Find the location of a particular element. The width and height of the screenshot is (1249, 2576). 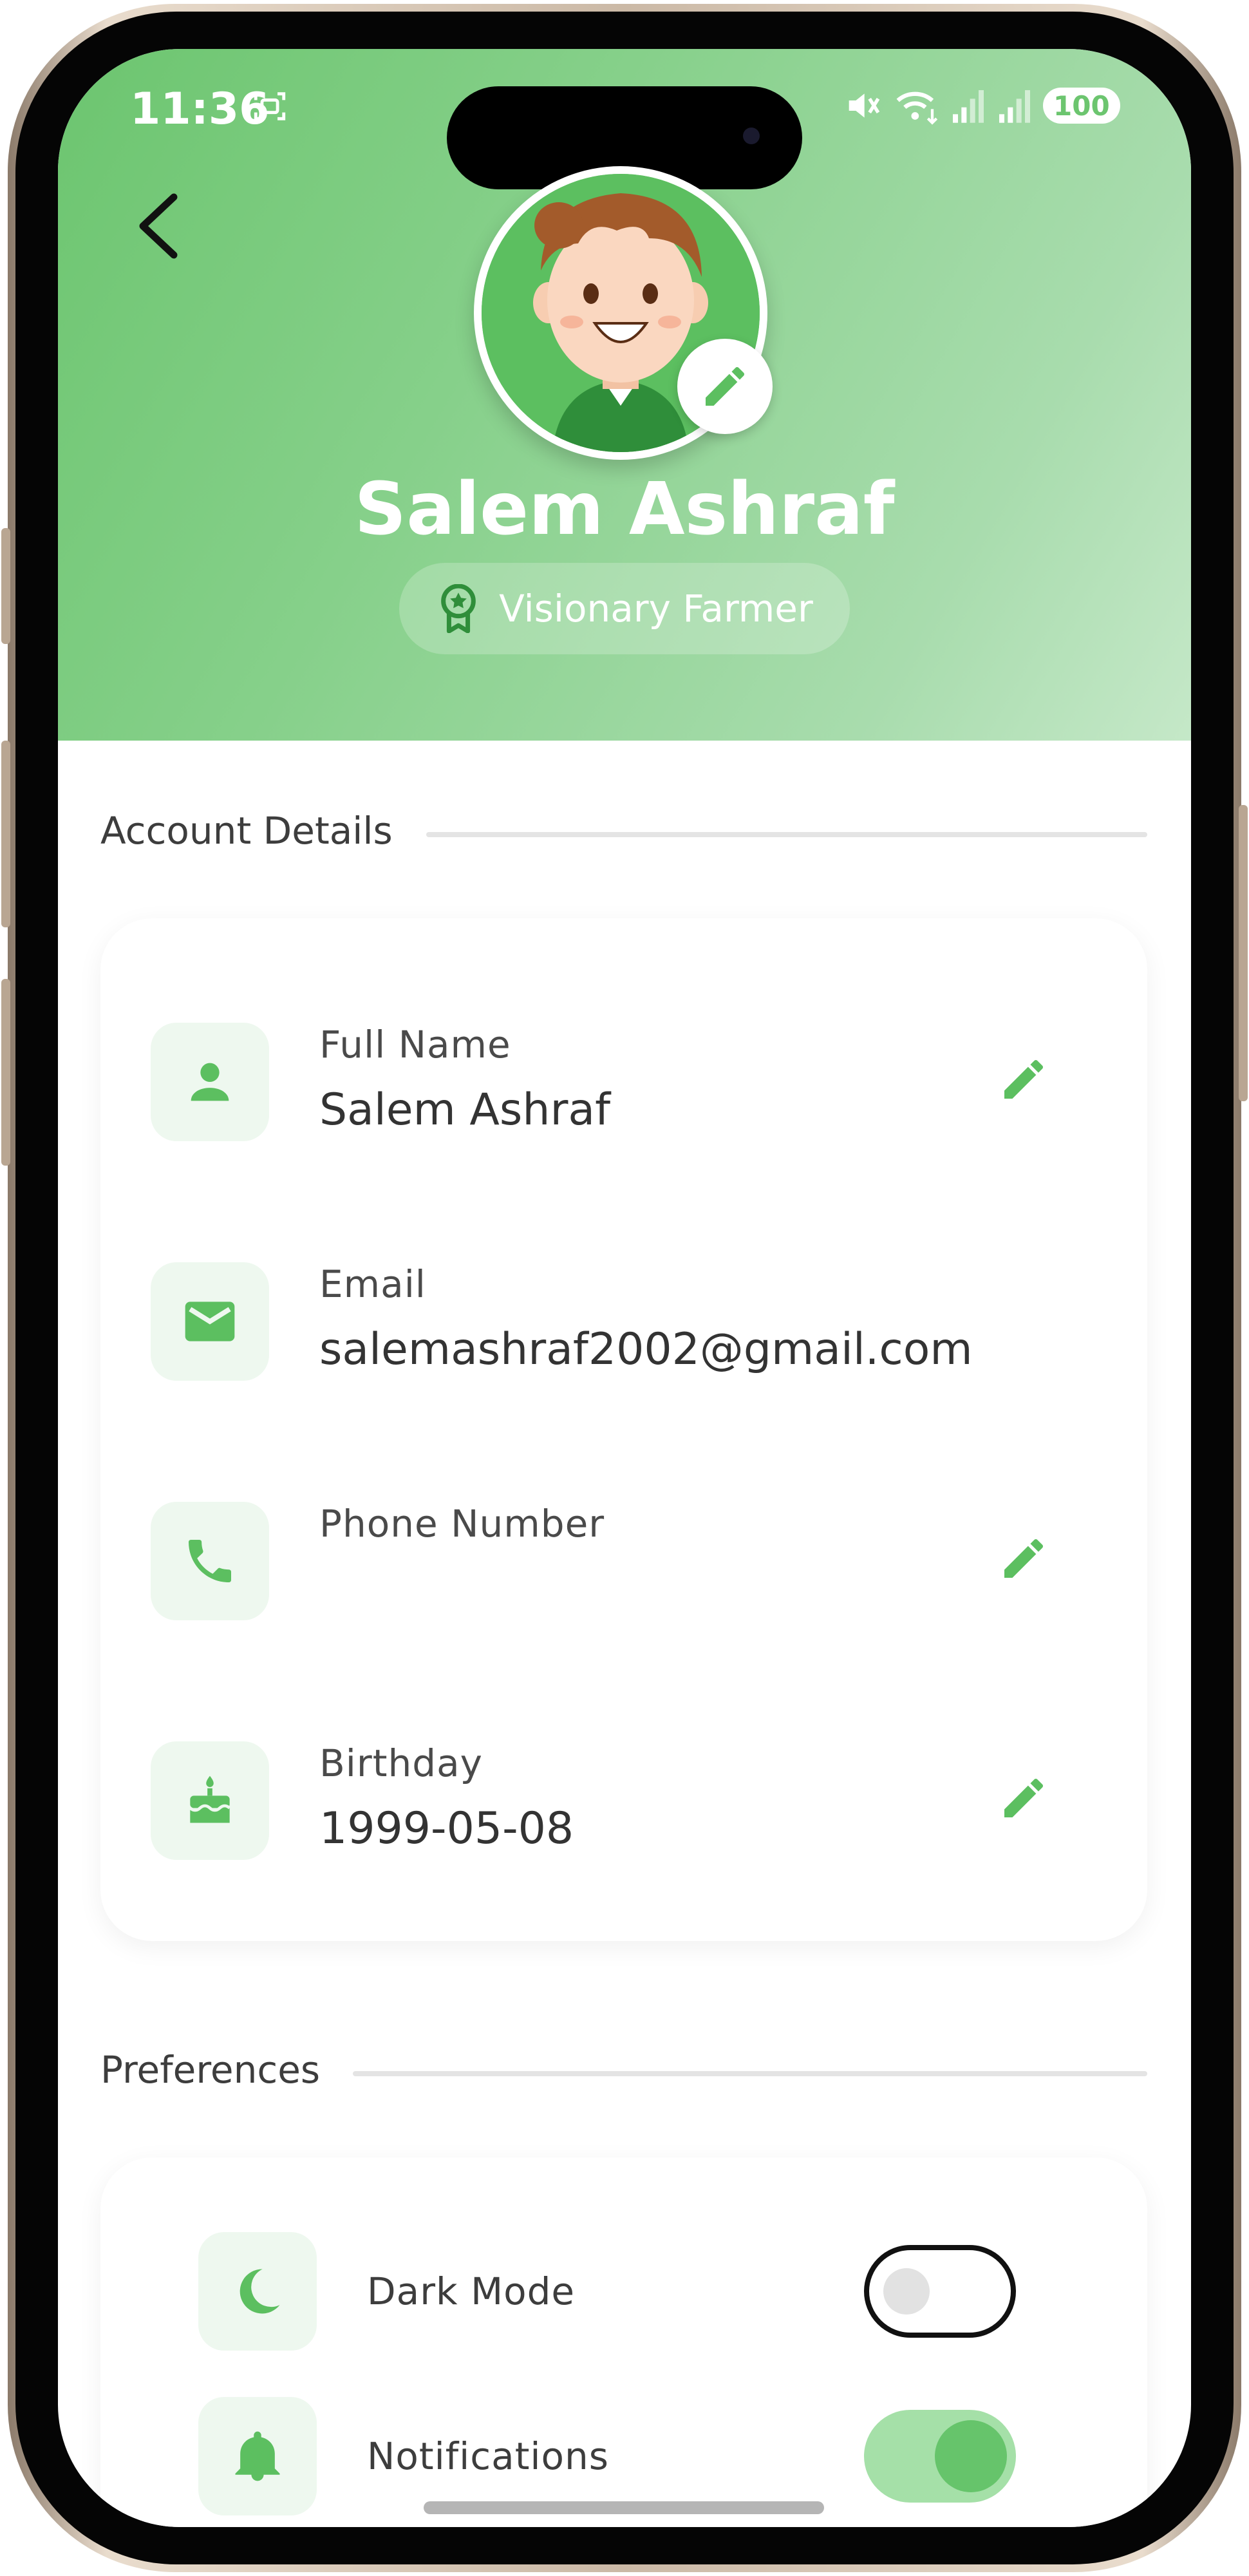

wifi-icon is located at coordinates (917, 108).